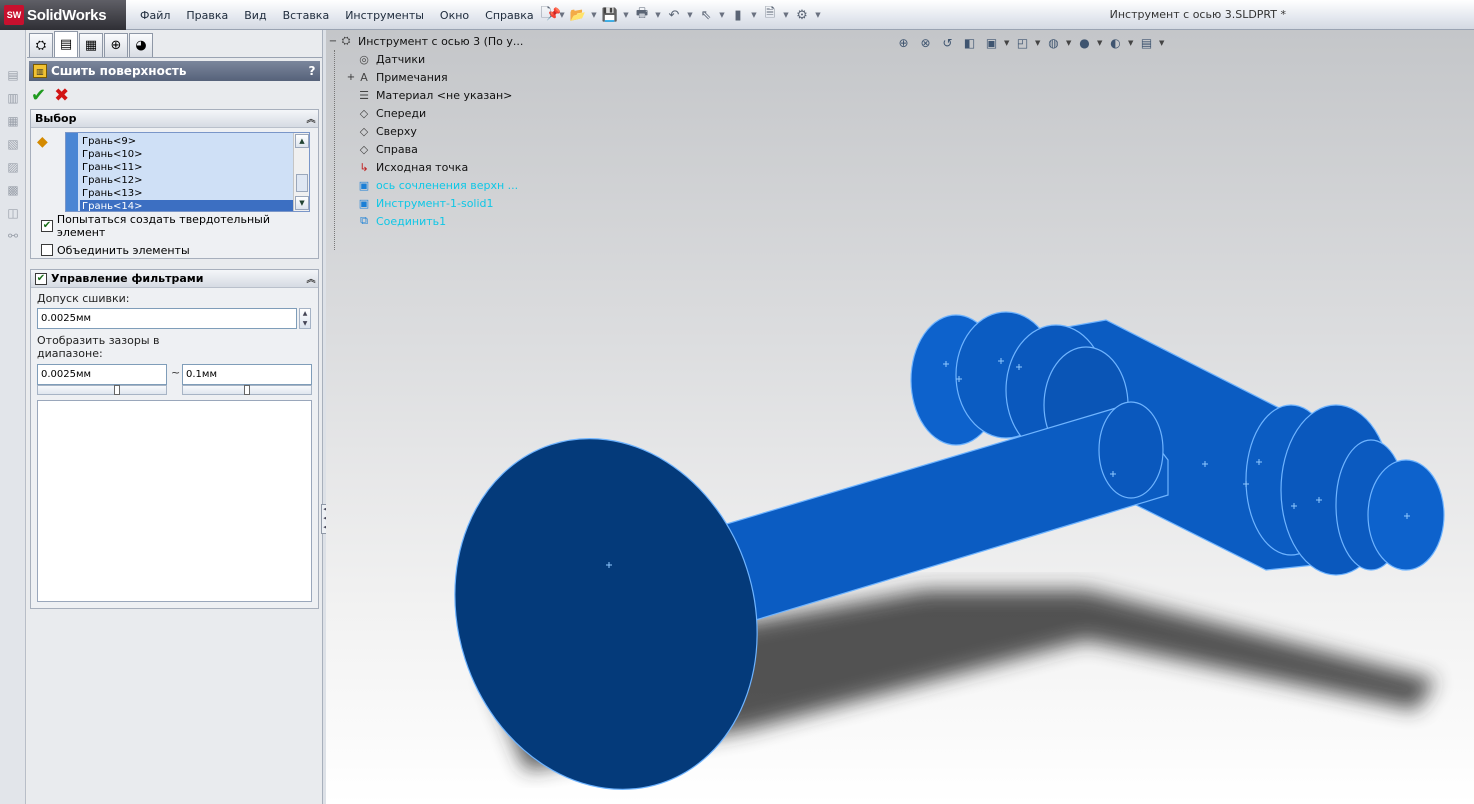 The height and width of the screenshot is (804, 1474). I want to click on tree-node: ◇ Справа, so click(428, 149).